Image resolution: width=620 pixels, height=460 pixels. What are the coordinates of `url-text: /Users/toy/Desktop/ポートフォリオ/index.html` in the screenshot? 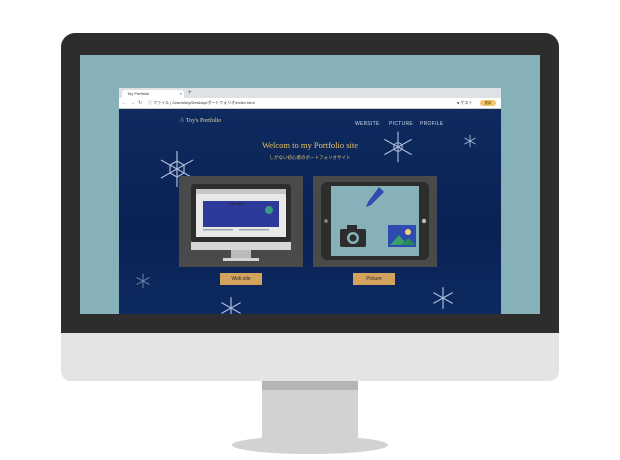 It's located at (213, 102).